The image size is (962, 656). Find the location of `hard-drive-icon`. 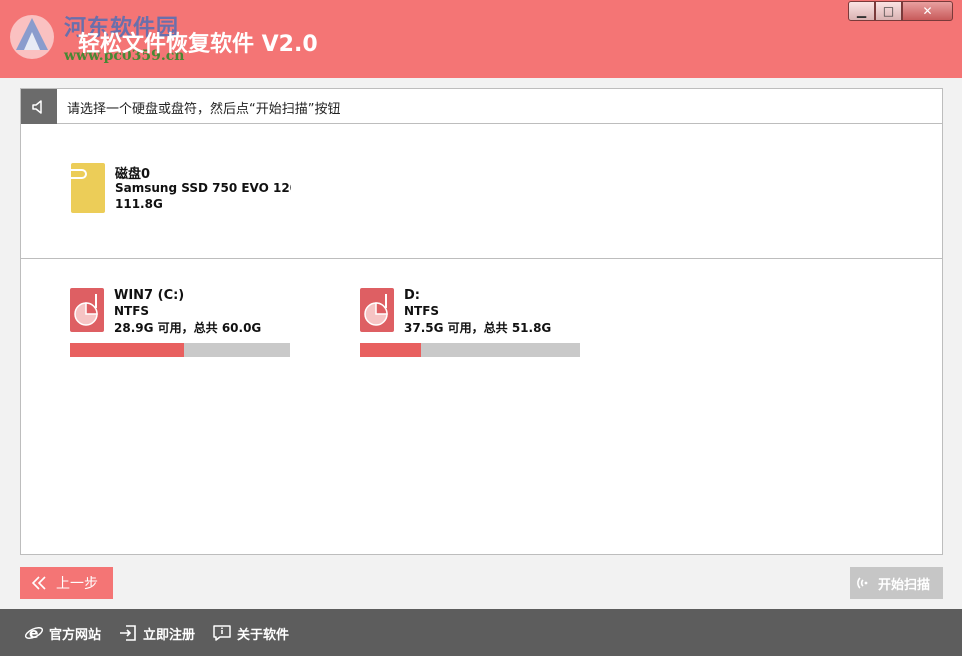

hard-drive-icon is located at coordinates (88, 188).